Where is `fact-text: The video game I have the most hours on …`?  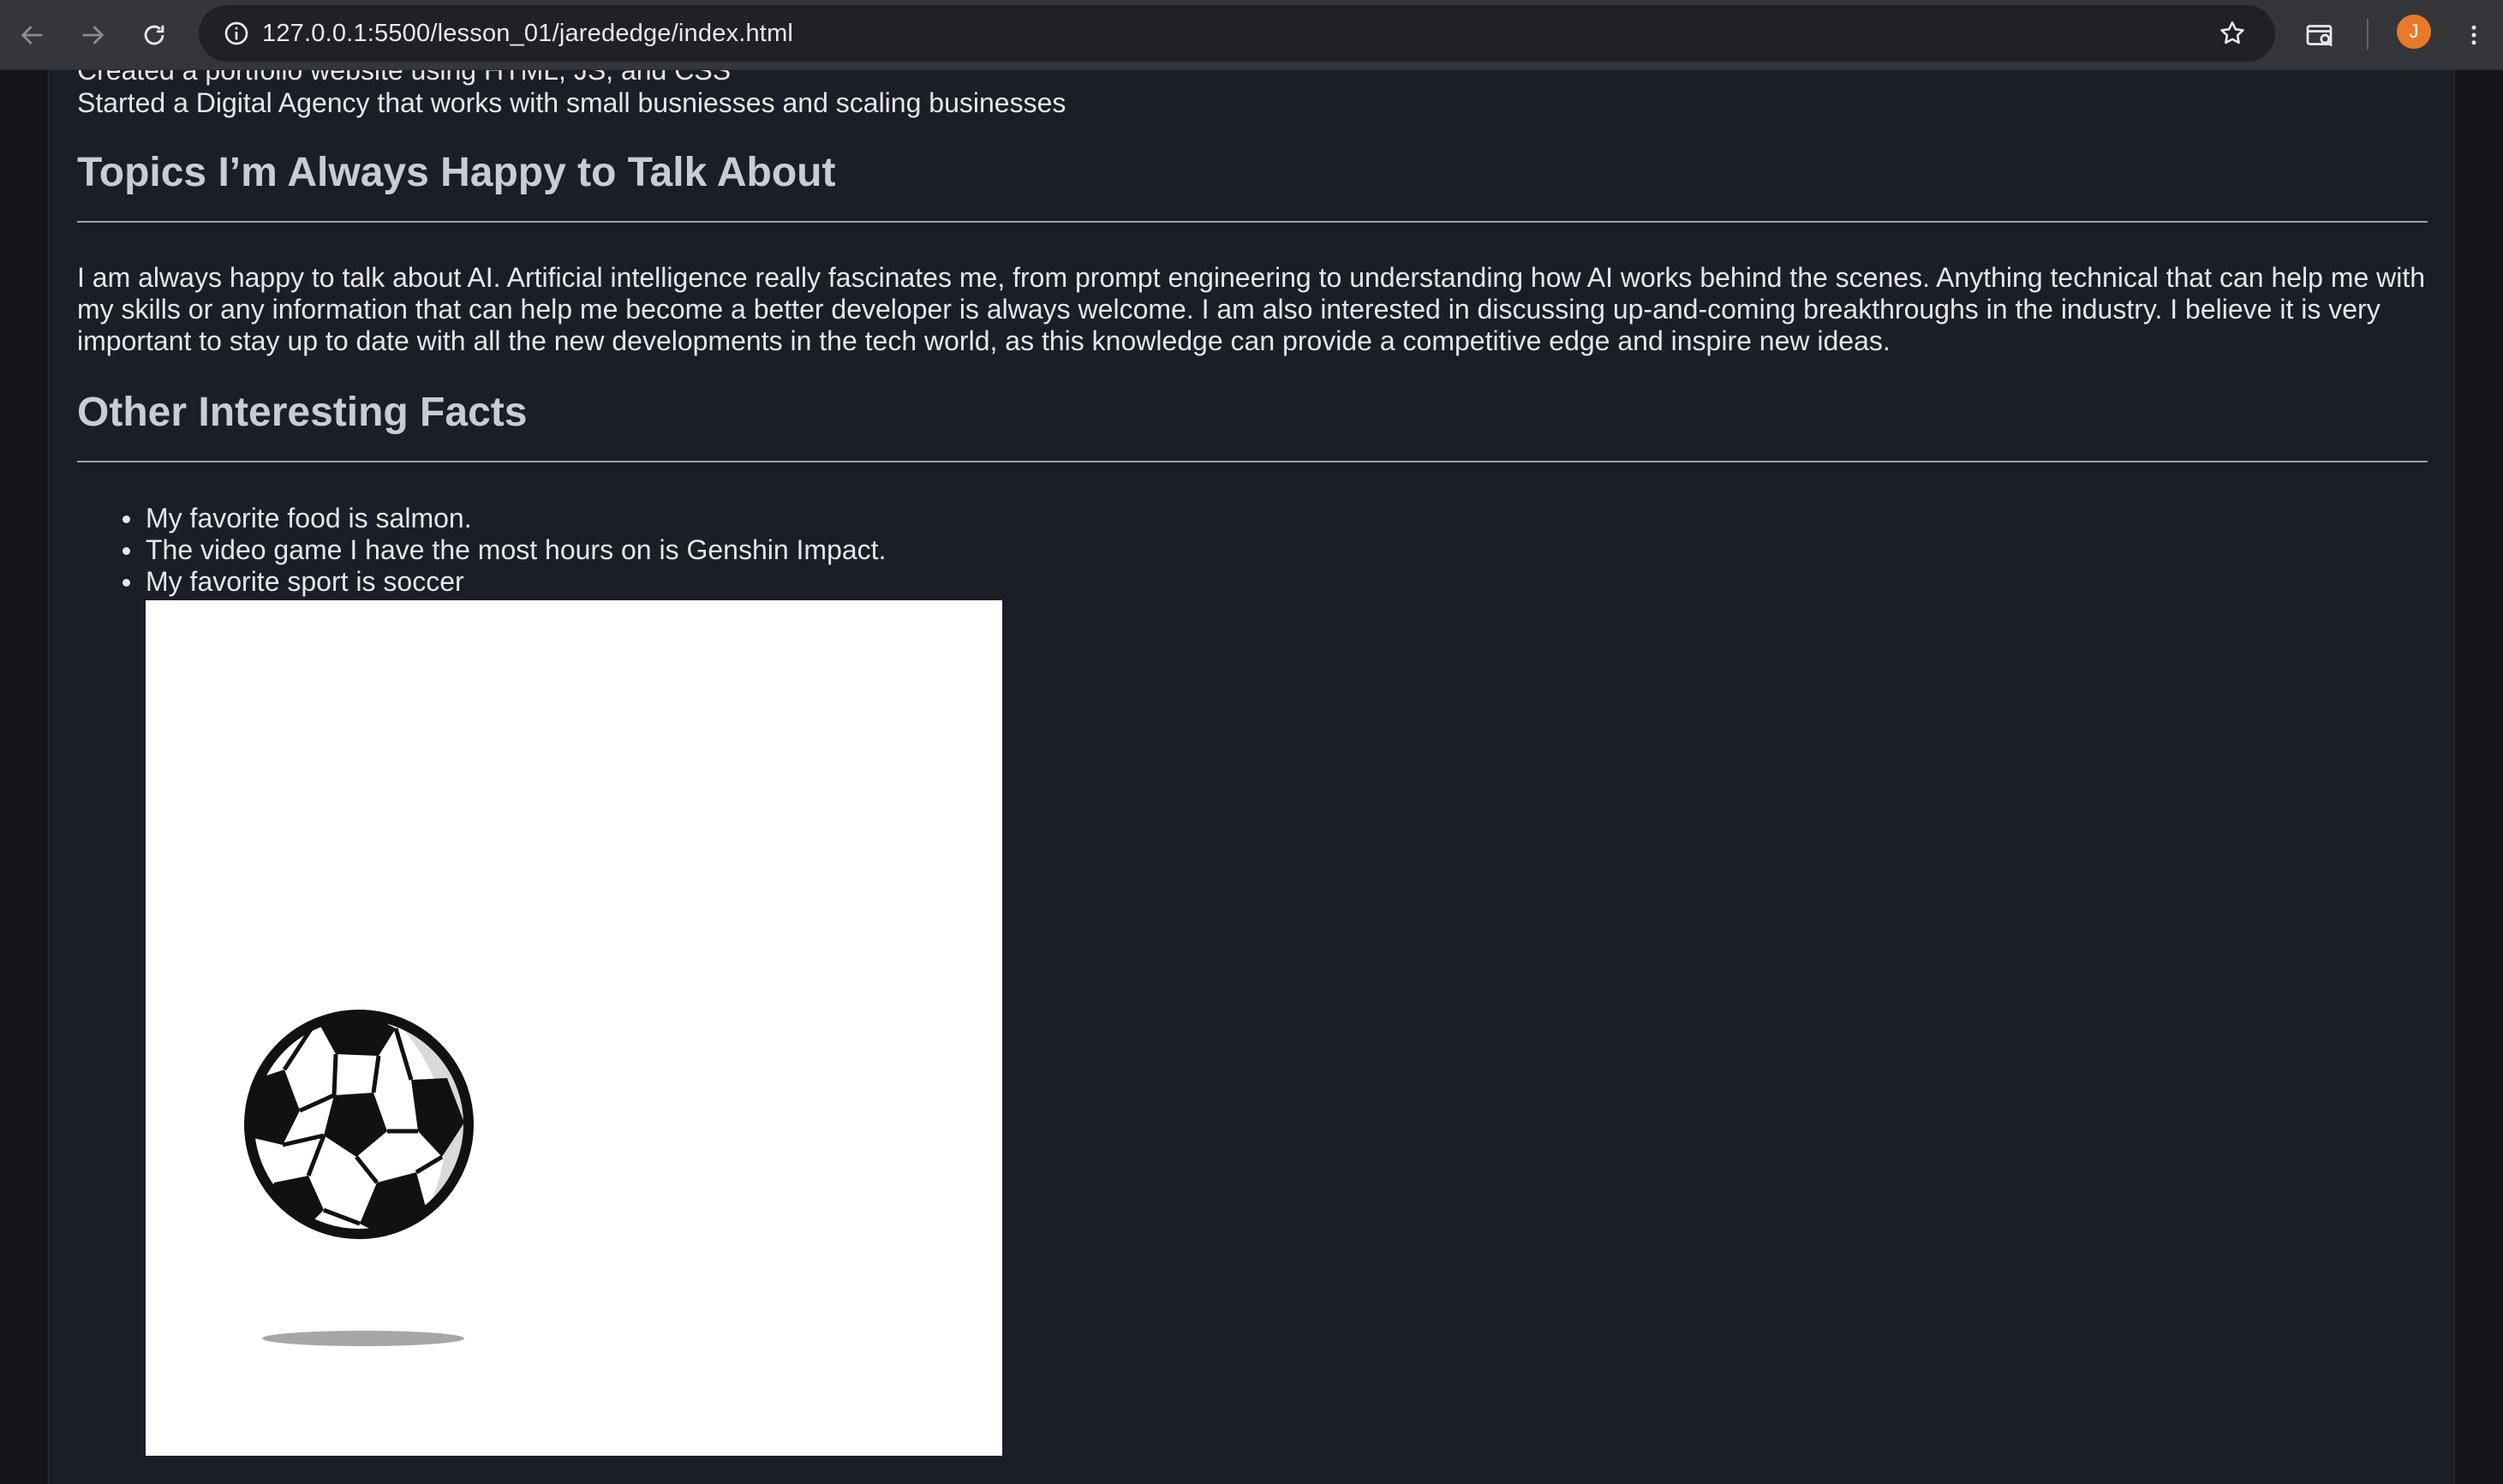
fact-text: The video game I have the most hours on … is located at coordinates (516, 549).